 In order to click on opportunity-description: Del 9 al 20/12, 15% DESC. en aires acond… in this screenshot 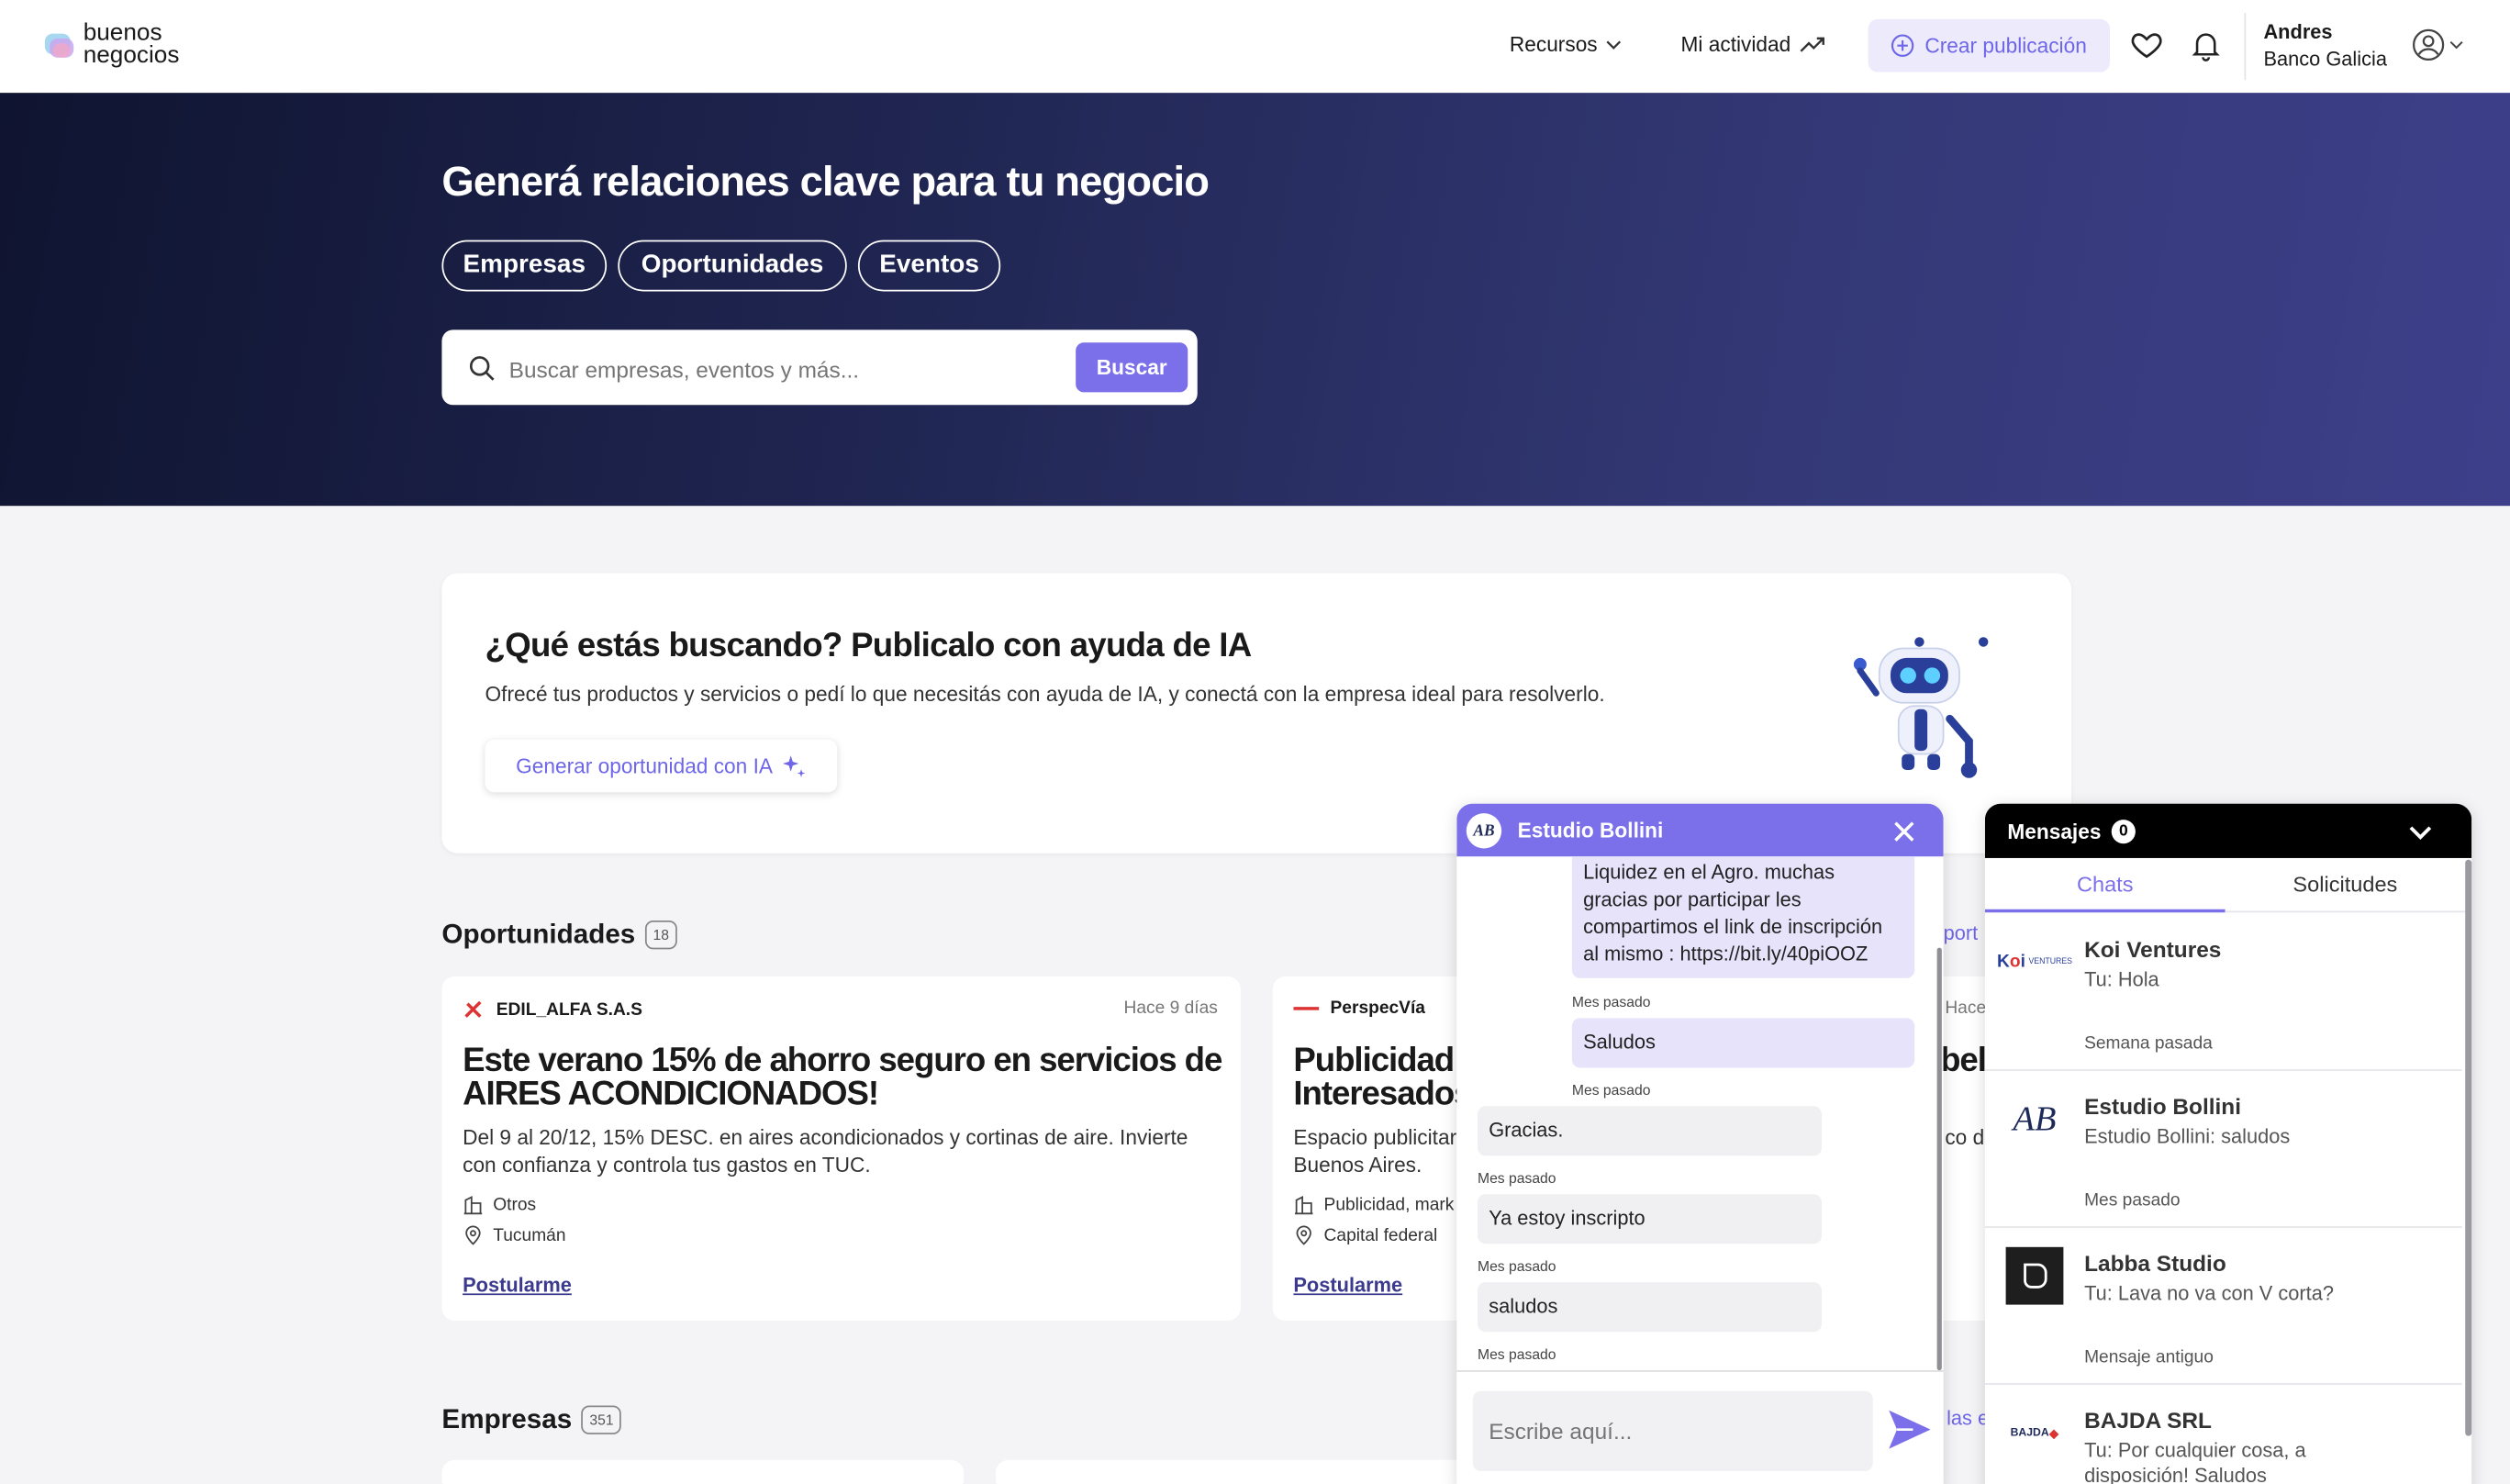, I will do `click(825, 1150)`.